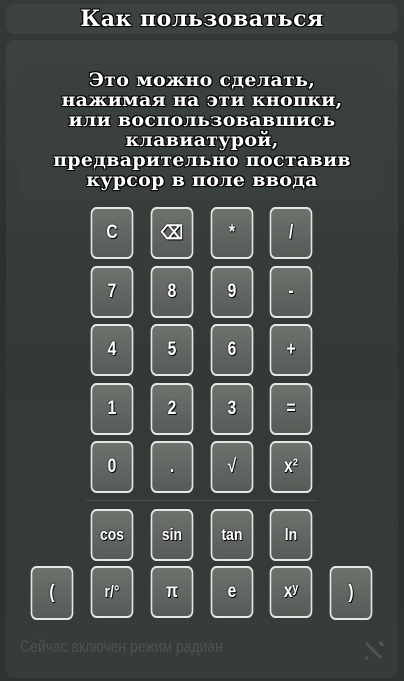 Image resolution: width=404 pixels, height=681 pixels. What do you see at coordinates (172, 467) in the screenshot?
I see `decimal-point-button: .` at bounding box center [172, 467].